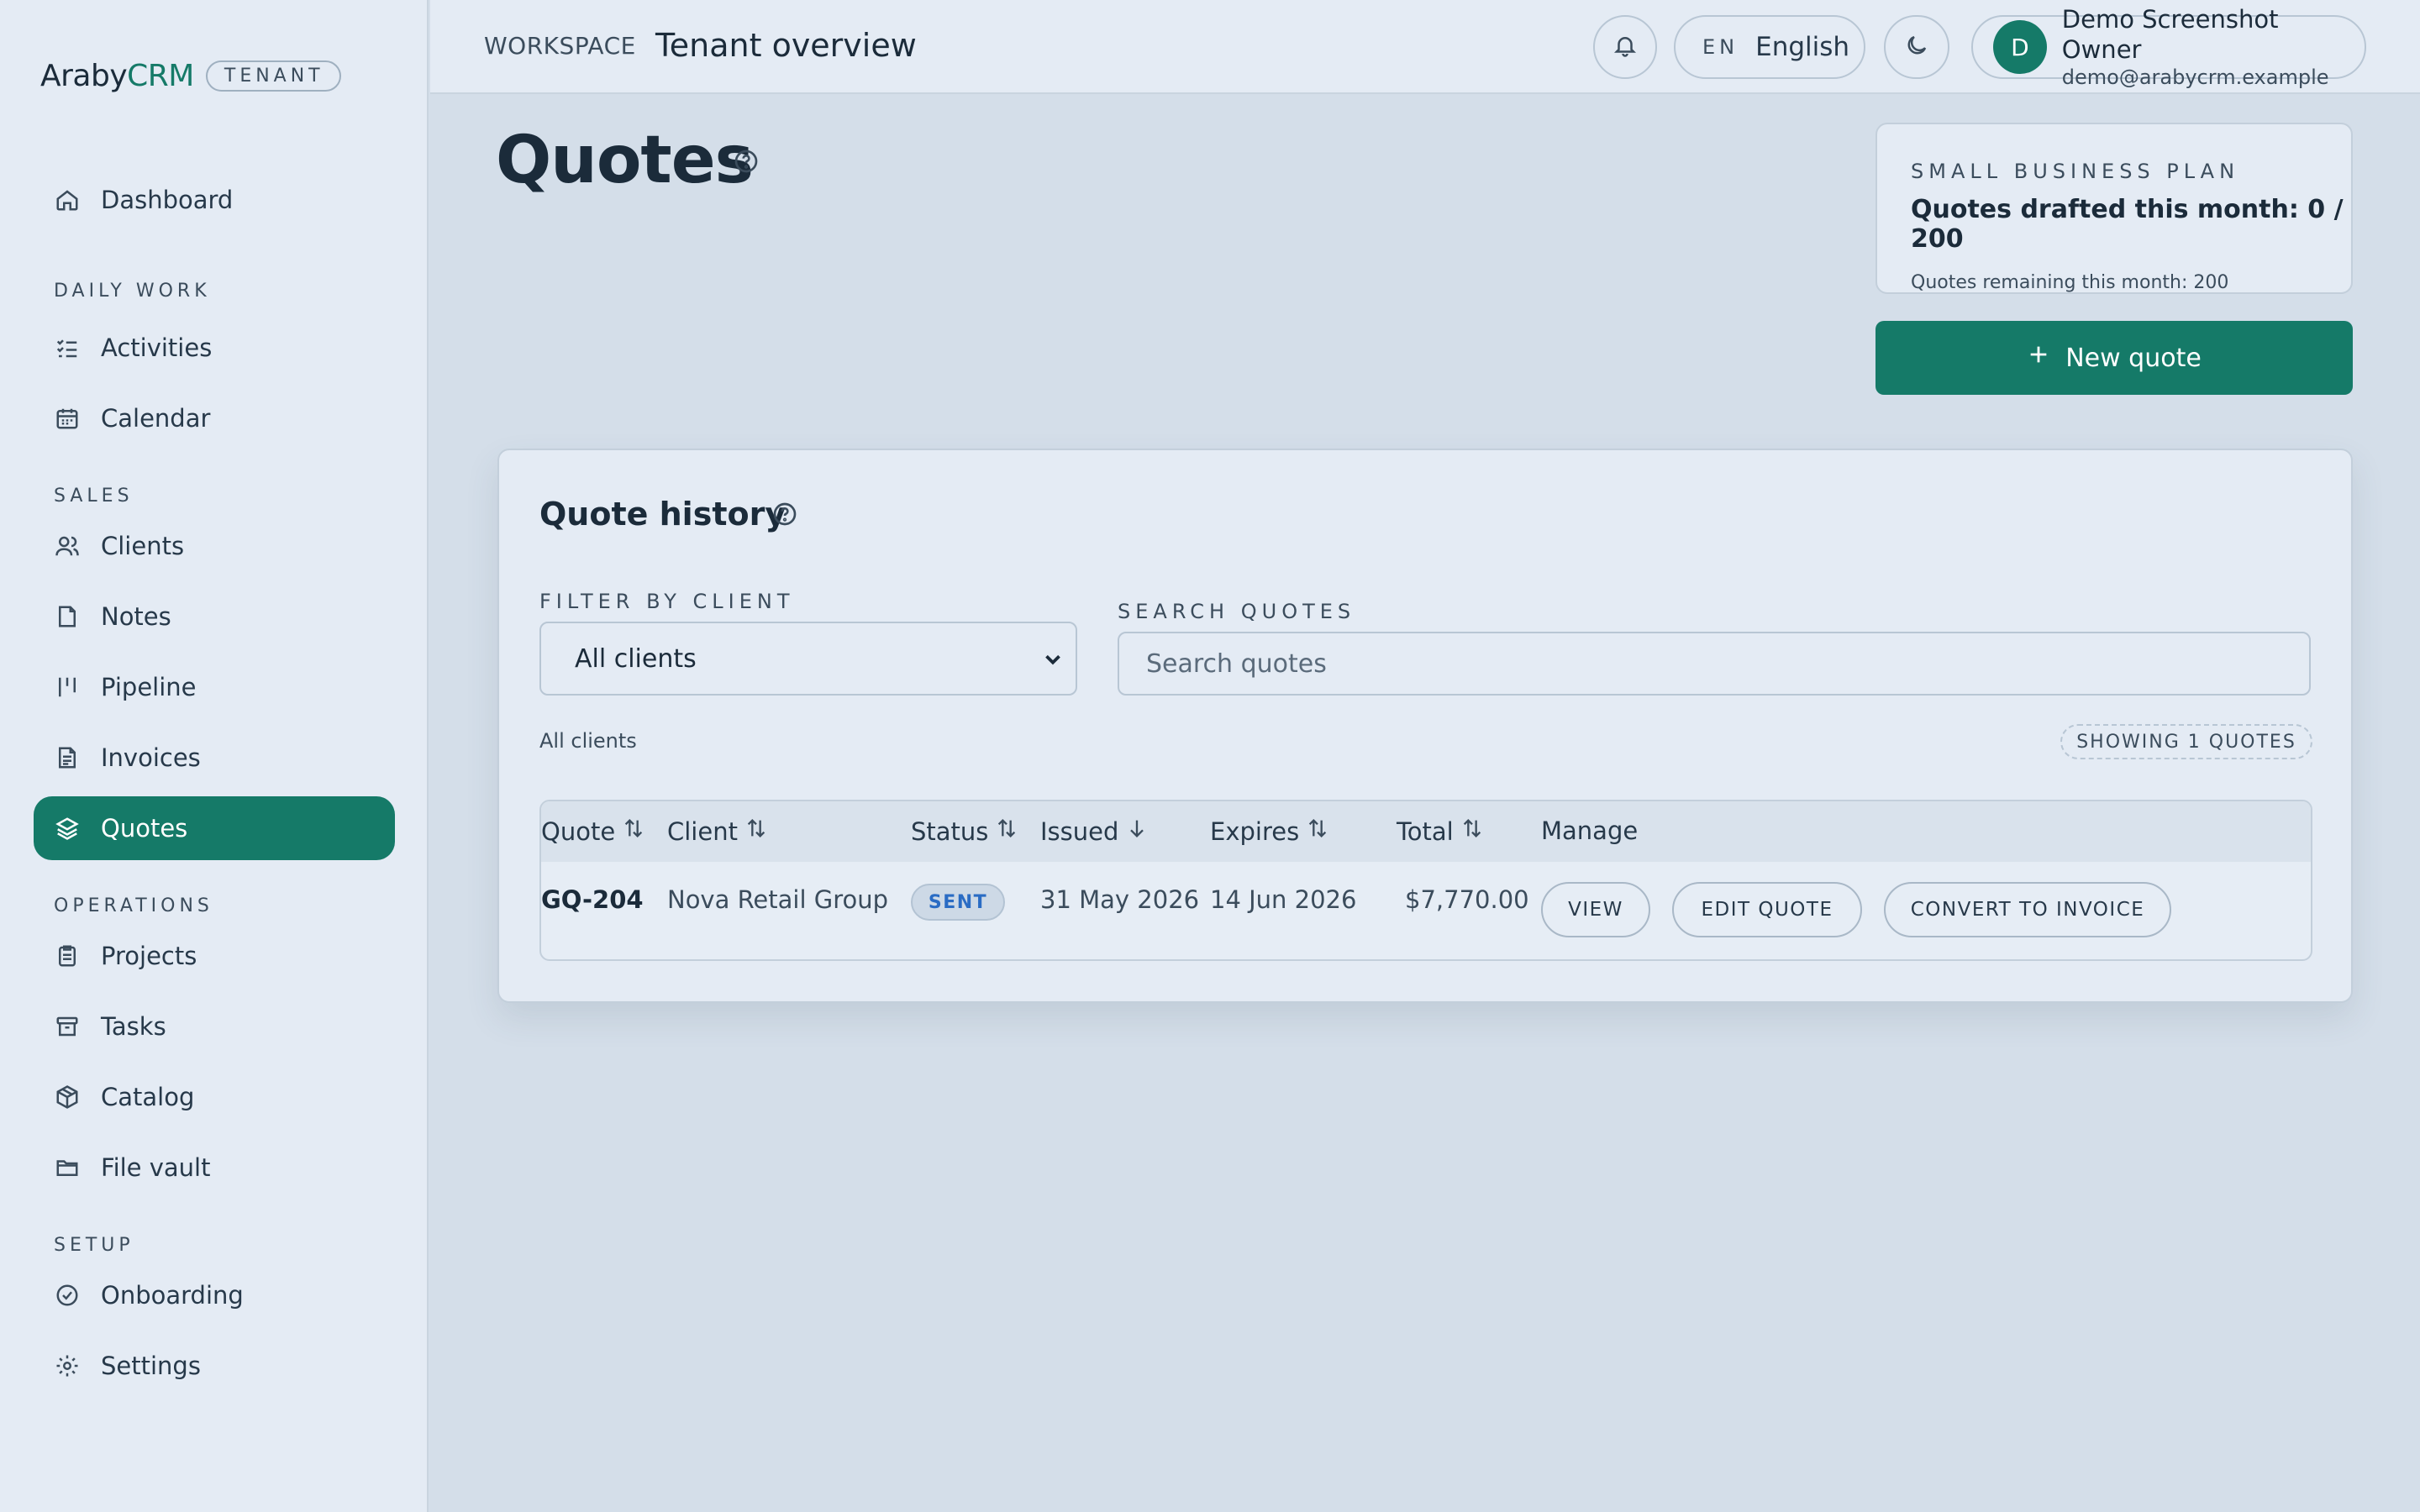 The height and width of the screenshot is (1512, 2420). Describe the element at coordinates (67, 1295) in the screenshot. I see `check-circle-icon` at that location.